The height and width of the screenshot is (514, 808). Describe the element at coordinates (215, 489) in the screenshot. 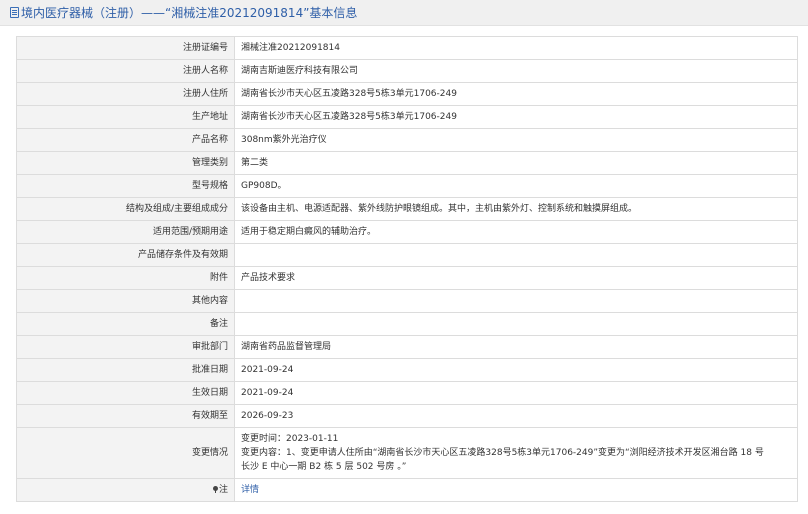

I see `pin-icon` at that location.